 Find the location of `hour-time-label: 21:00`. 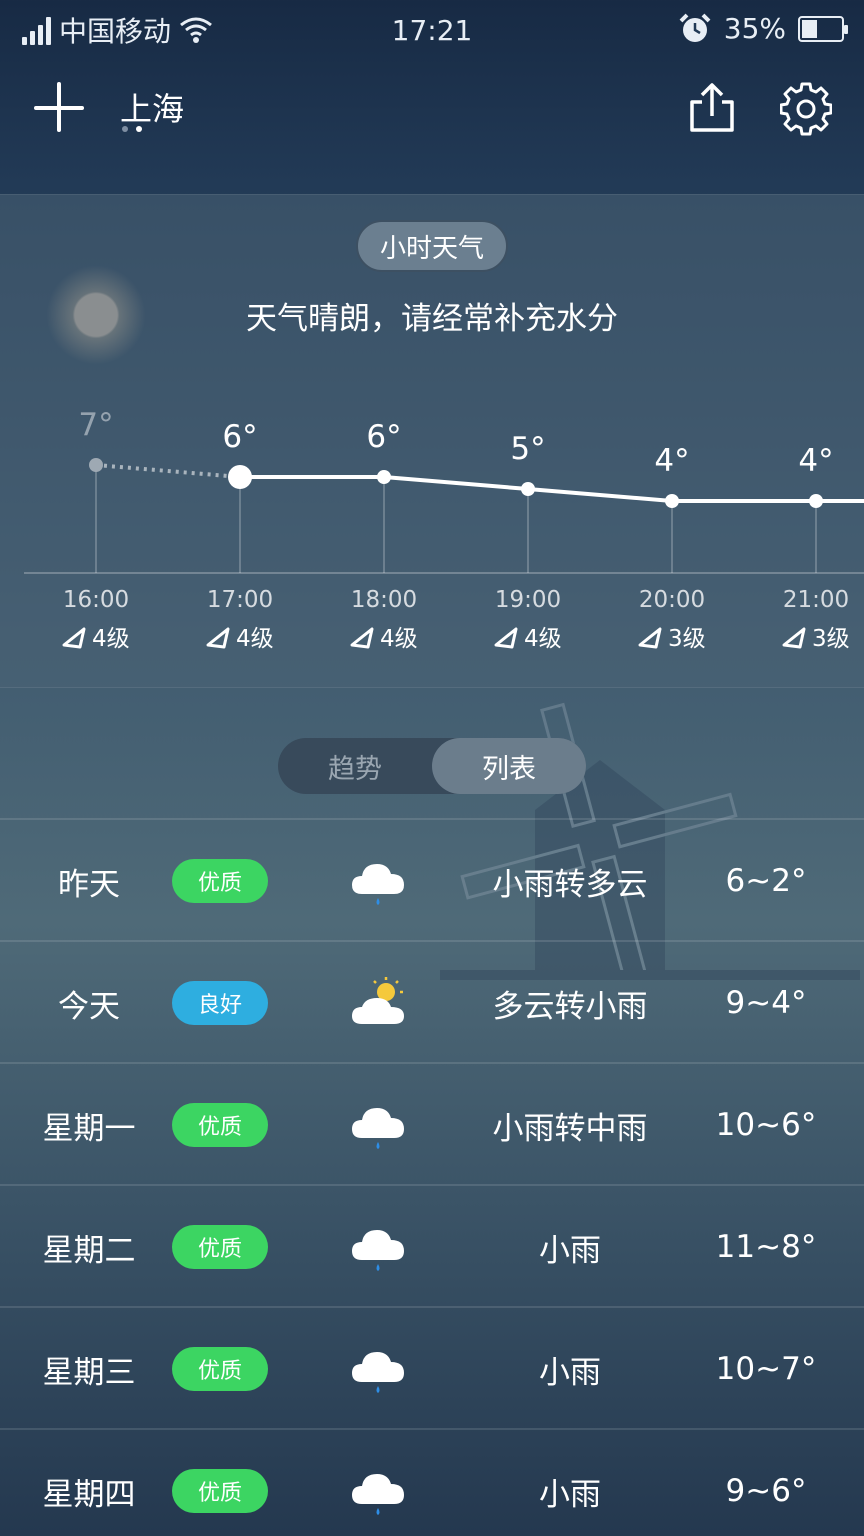

hour-time-label: 21:00 is located at coordinates (816, 600).